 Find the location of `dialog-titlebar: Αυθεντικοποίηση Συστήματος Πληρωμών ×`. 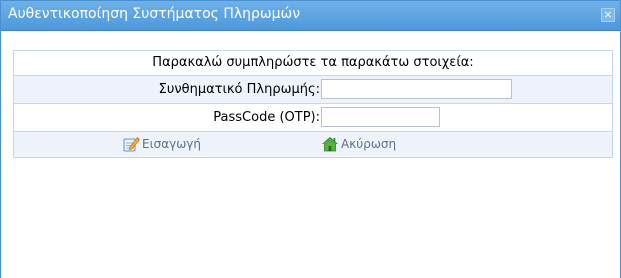

dialog-titlebar: Αυθεντικοποίηση Συστήματος Πληρωμών × is located at coordinates (310, 16).